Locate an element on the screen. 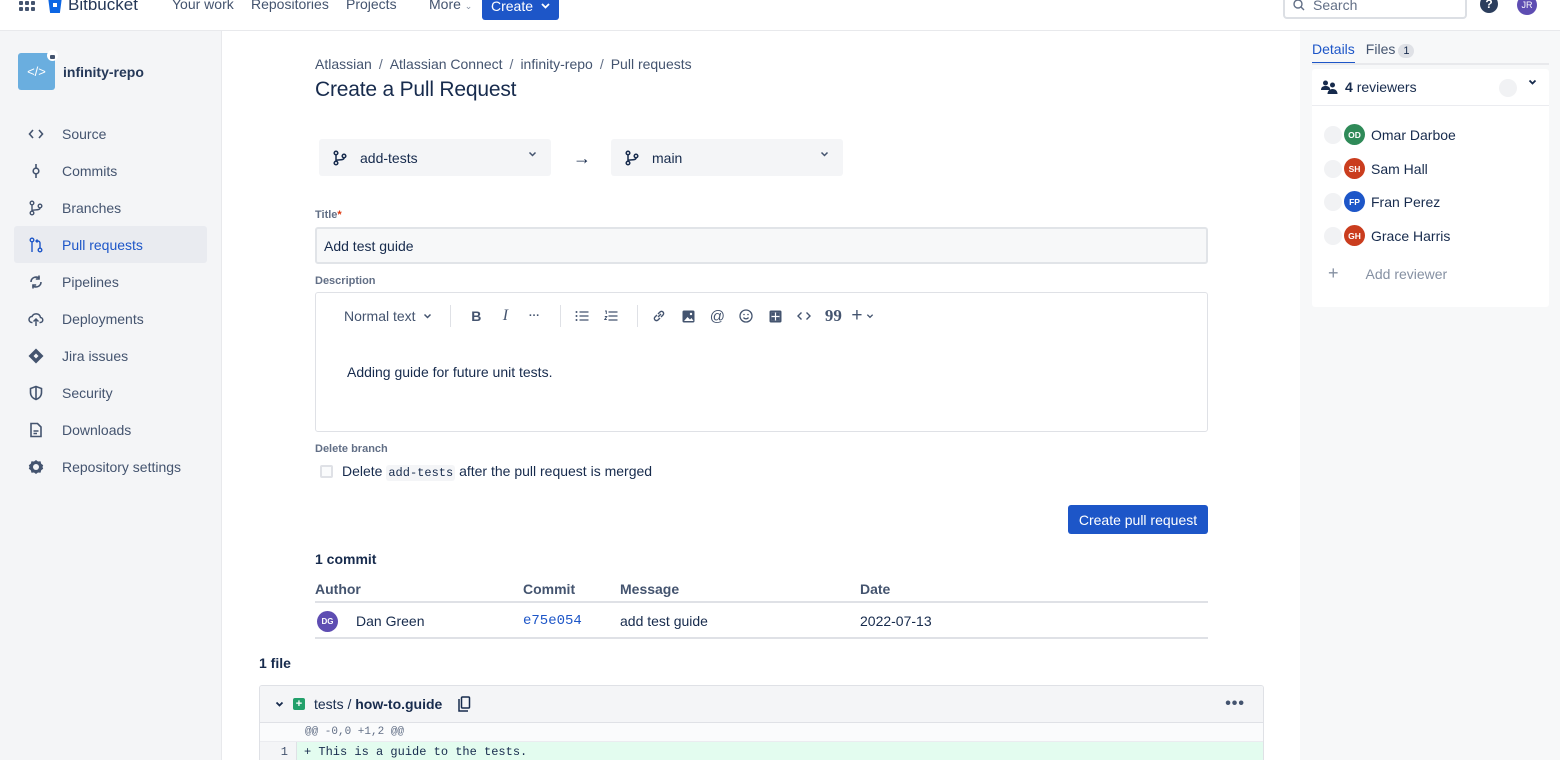  reviewer-item: SH Sam Hall is located at coordinates (1376, 168).